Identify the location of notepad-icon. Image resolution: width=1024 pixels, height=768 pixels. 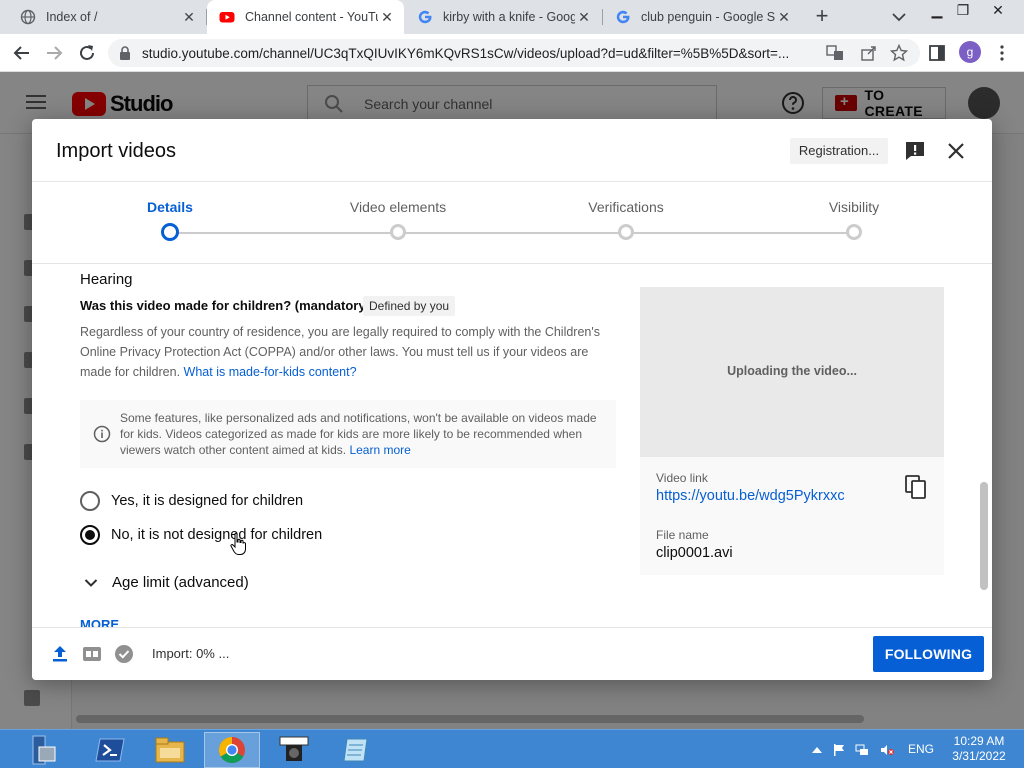
(355, 750).